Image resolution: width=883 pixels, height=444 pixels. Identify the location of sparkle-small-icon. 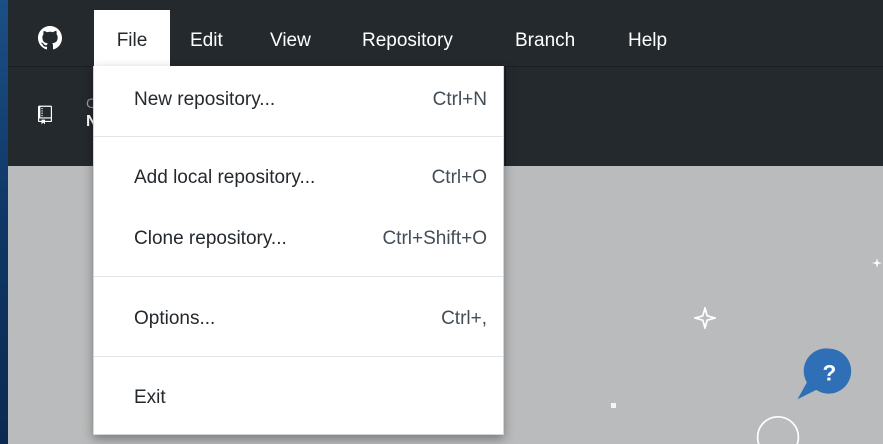
(877, 263).